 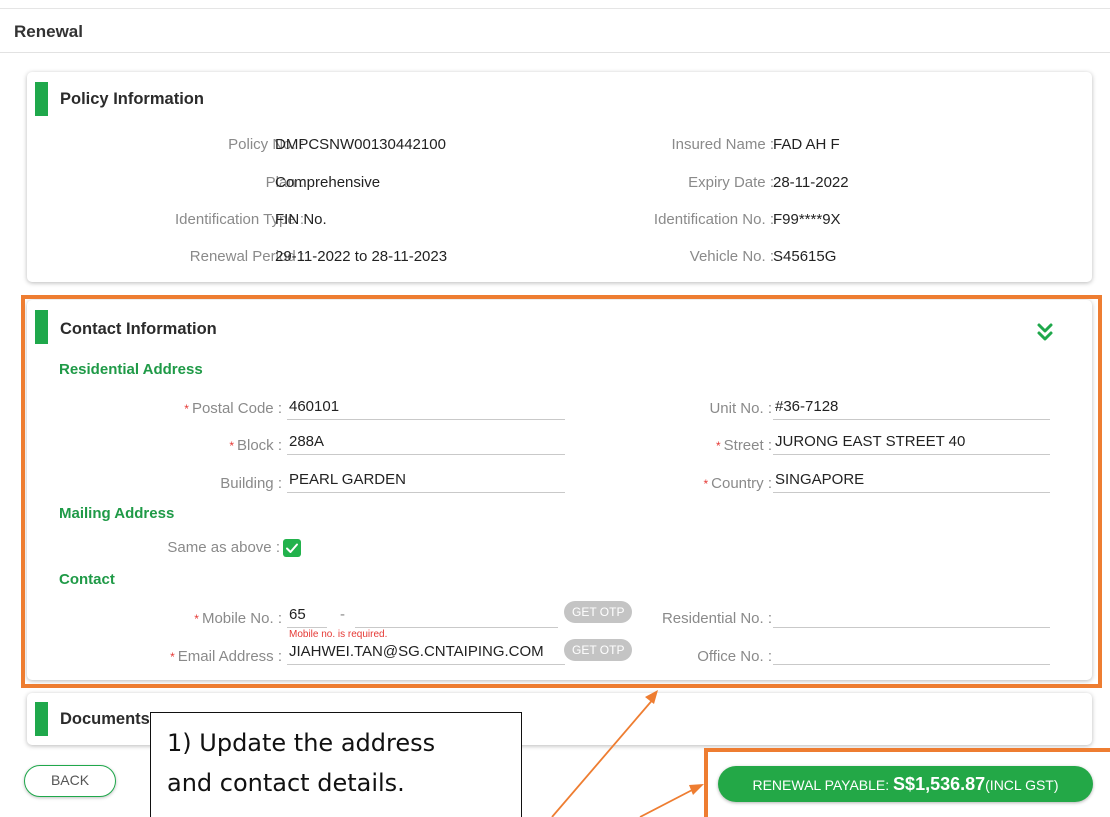 What do you see at coordinates (328, 182) in the screenshot?
I see `plan-value: Comprehensive` at bounding box center [328, 182].